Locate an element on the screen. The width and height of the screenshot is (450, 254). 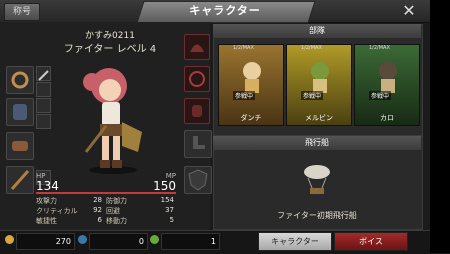
stat-label: 攻撃力 is located at coordinates (46, 201).